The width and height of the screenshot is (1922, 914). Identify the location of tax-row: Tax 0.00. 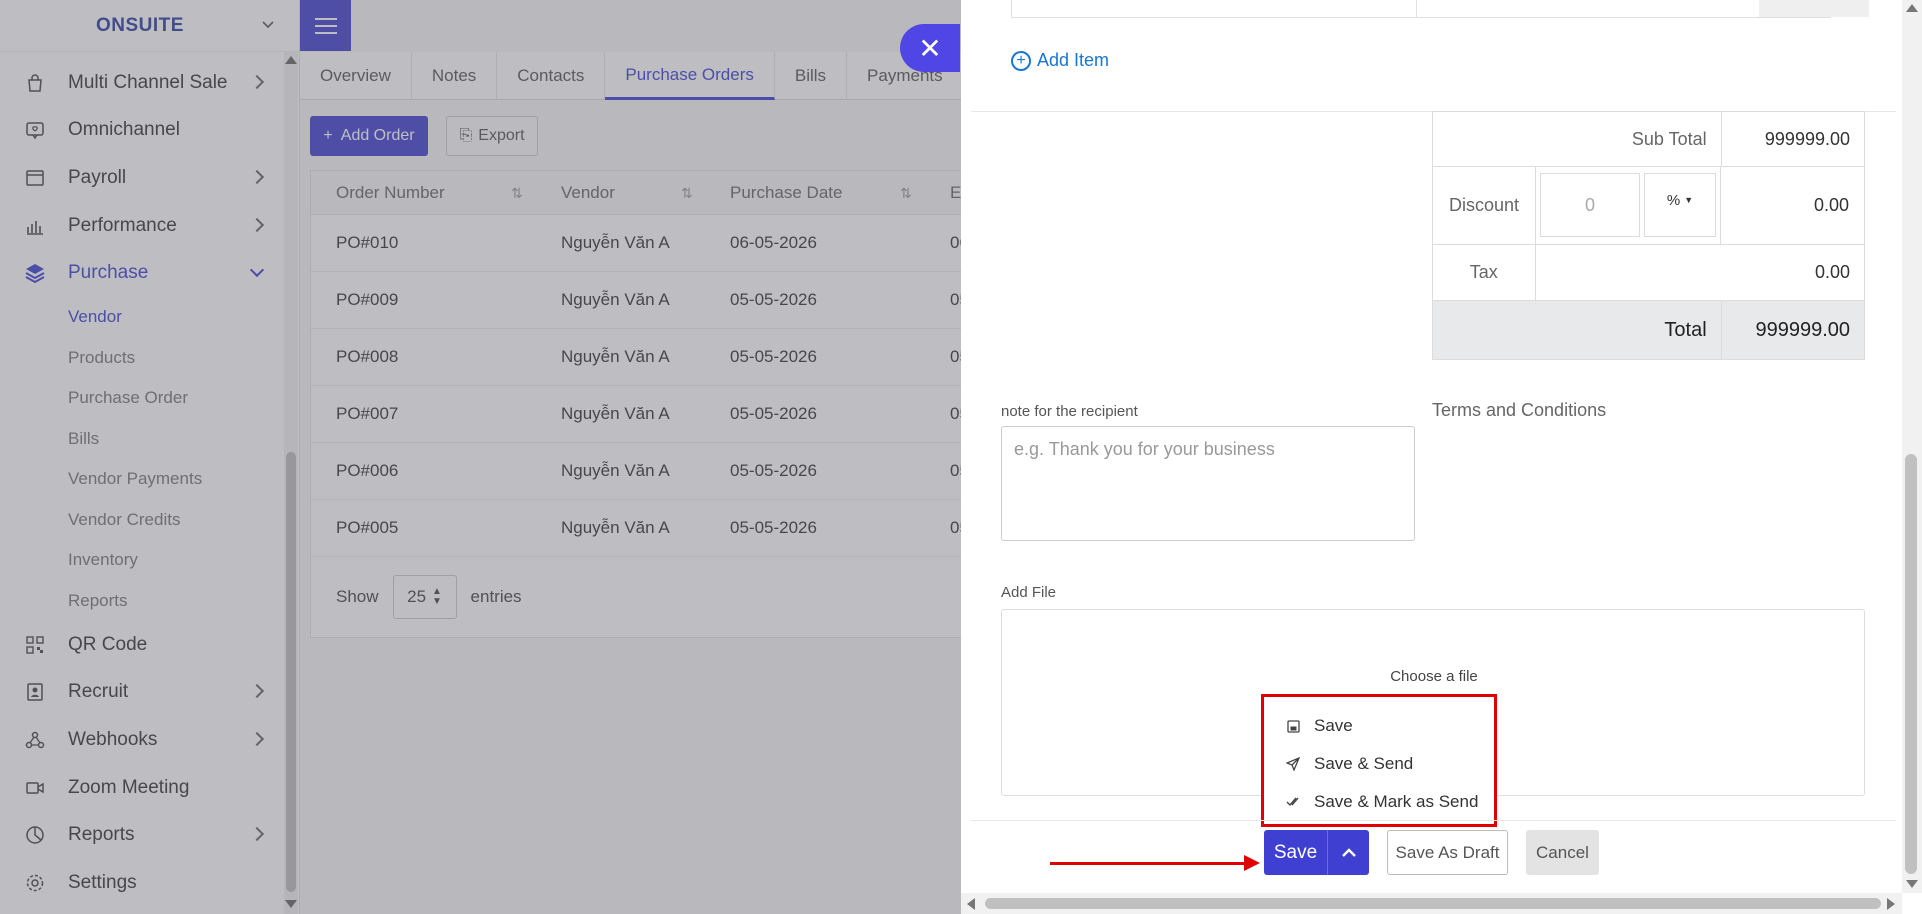
(1648, 273).